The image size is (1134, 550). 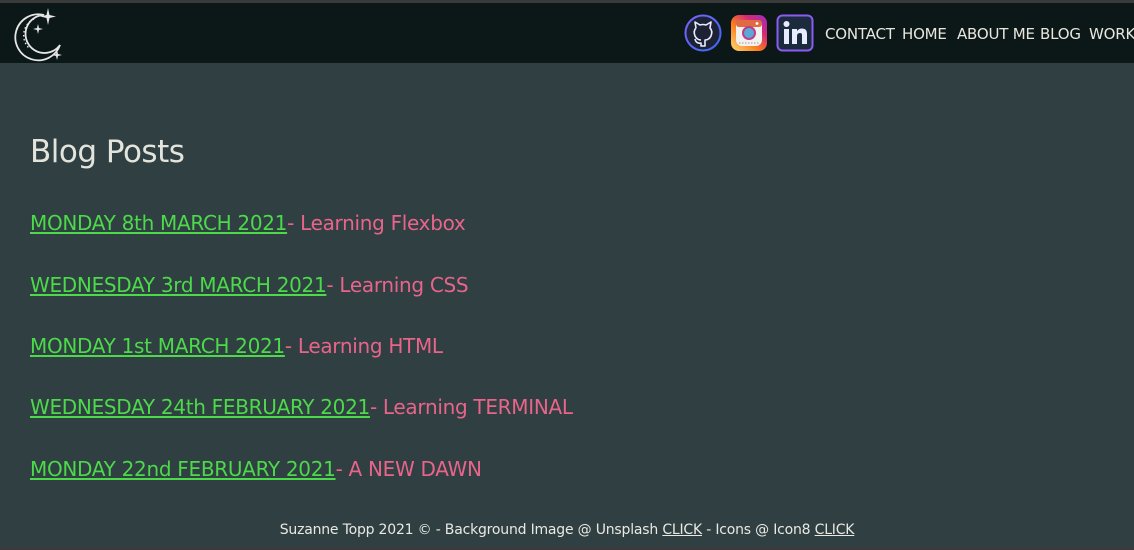 I want to click on blog-post-item: WEDNESDAY 3rd MARCH 2021- Learning CSS, so click(x=249, y=285).